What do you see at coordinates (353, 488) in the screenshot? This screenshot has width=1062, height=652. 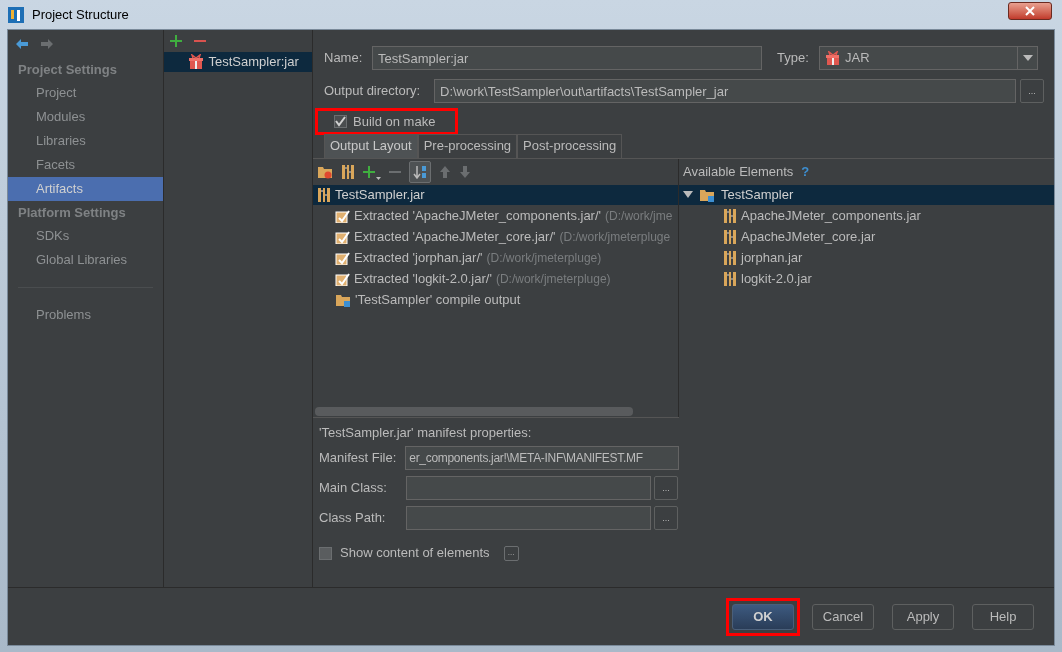 I see `field-label: Main Class:` at bounding box center [353, 488].